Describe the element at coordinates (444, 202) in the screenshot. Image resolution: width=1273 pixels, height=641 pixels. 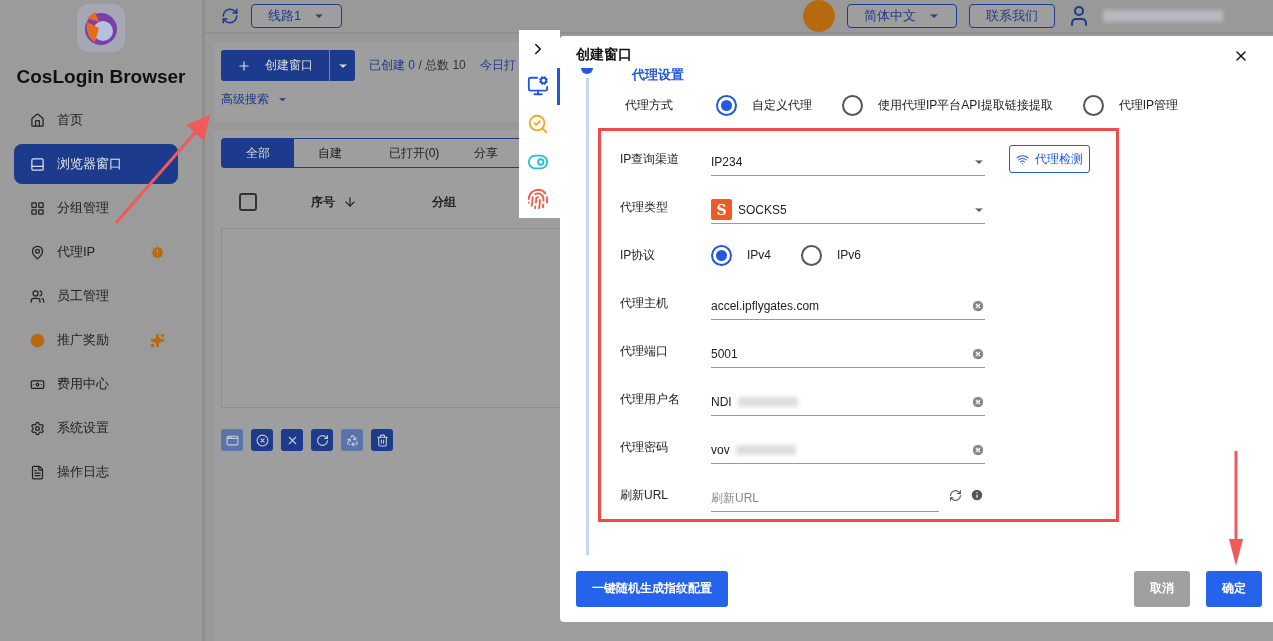
I see `column-header: 分组` at that location.